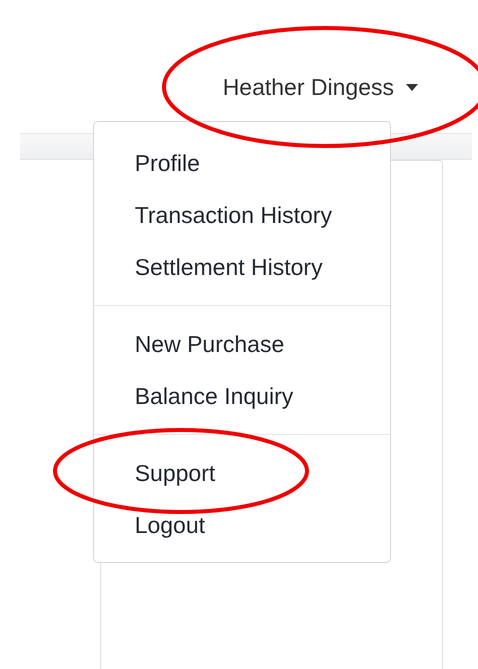 The image size is (478, 669). Describe the element at coordinates (242, 267) in the screenshot. I see `menu-item: Settlement History` at that location.